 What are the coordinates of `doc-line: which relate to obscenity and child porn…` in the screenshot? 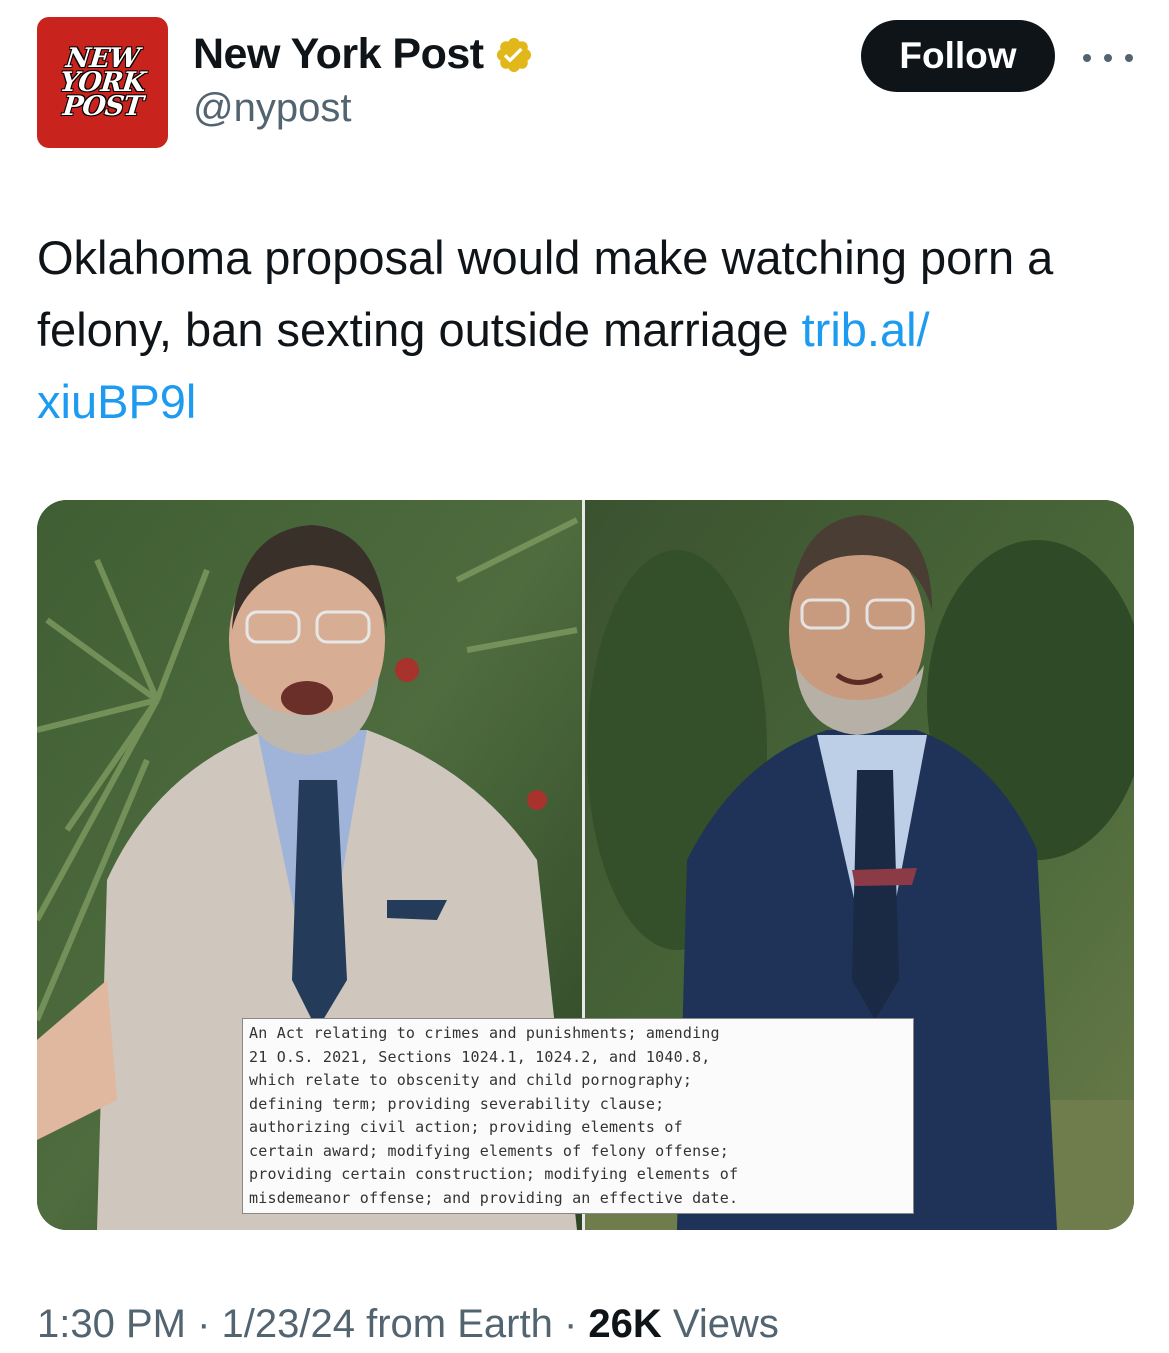 It's located at (471, 1080).